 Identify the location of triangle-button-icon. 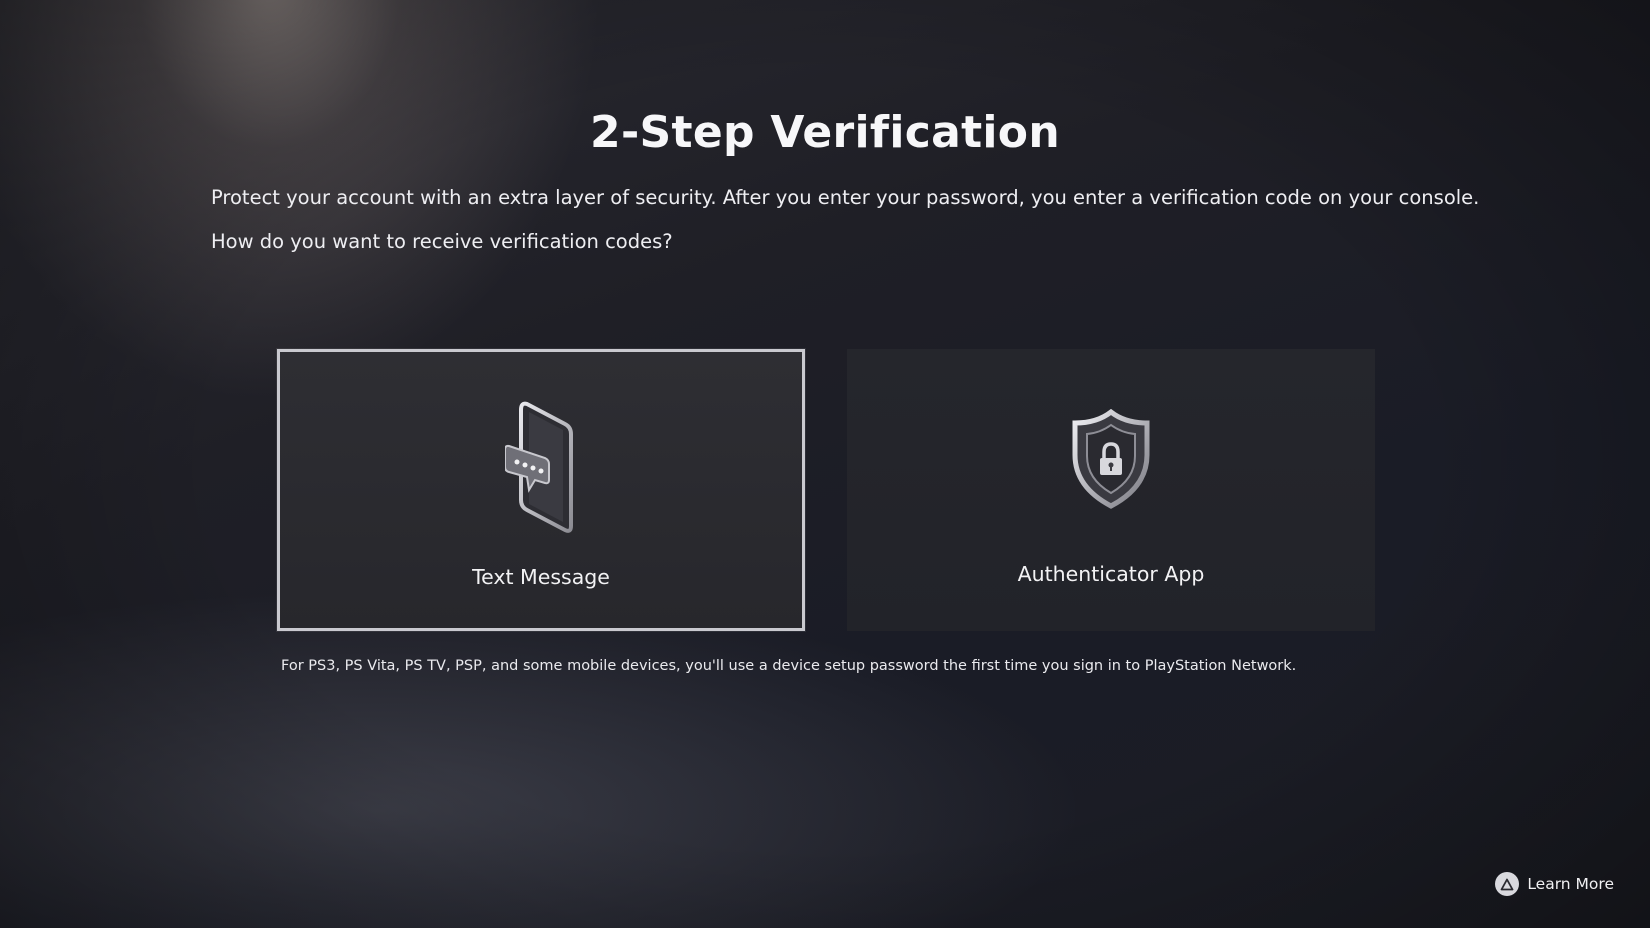
(1507, 884).